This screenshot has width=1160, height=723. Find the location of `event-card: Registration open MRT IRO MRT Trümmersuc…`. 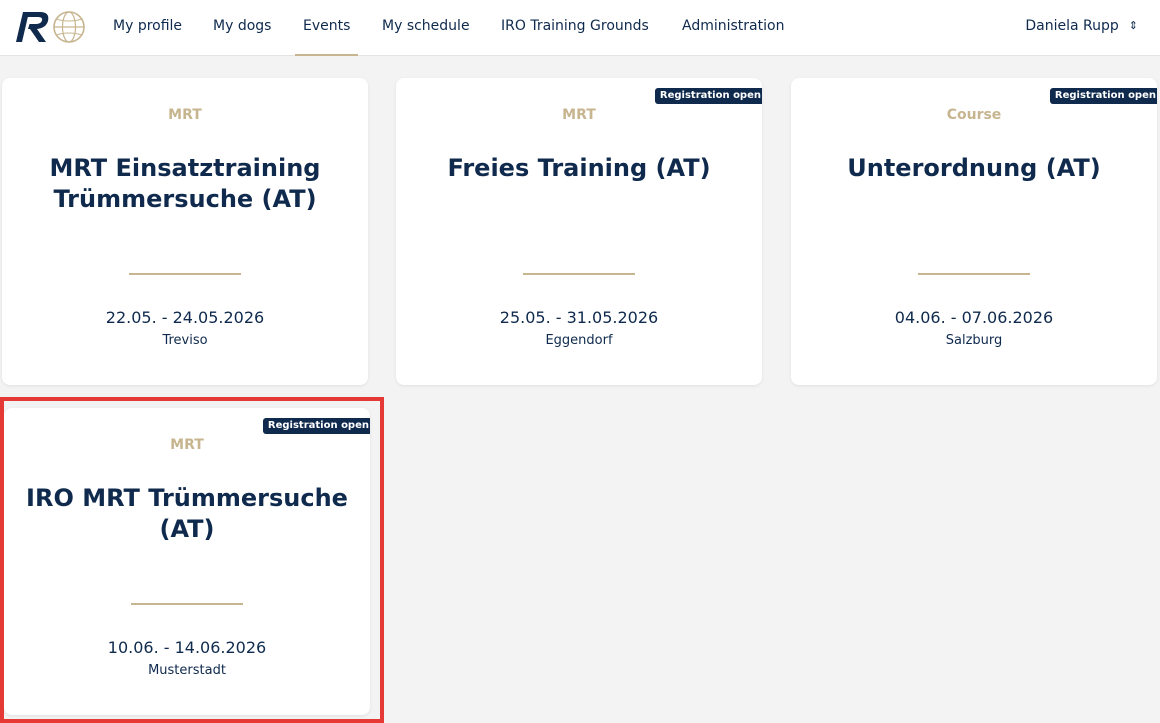

event-card: Registration open MRT IRO MRT Trümmersuc… is located at coordinates (187, 561).